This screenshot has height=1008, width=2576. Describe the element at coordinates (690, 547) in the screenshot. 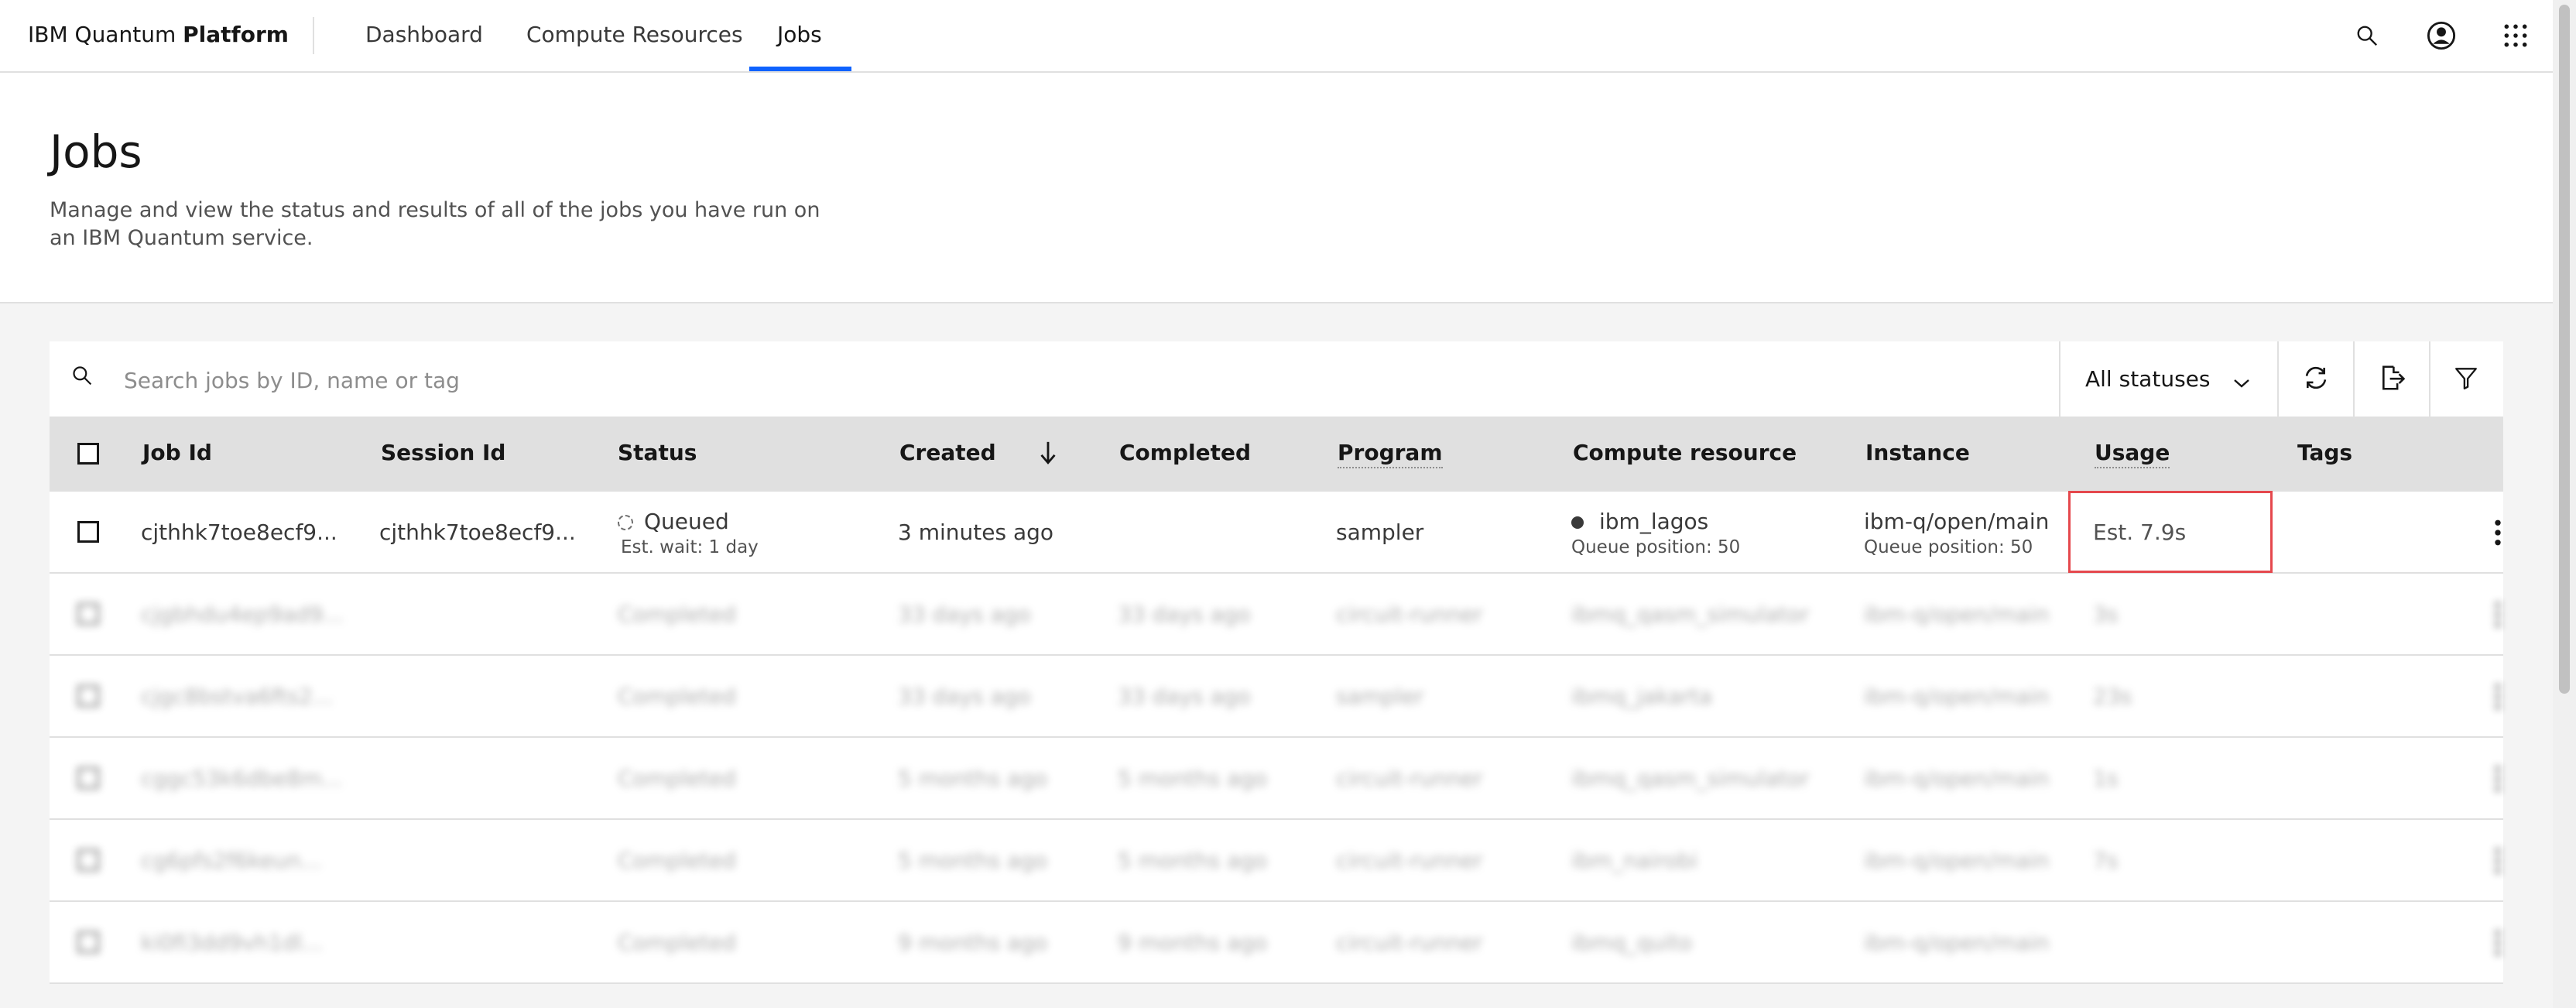

I see `status-sub-label: Est. wait: 1 day` at that location.